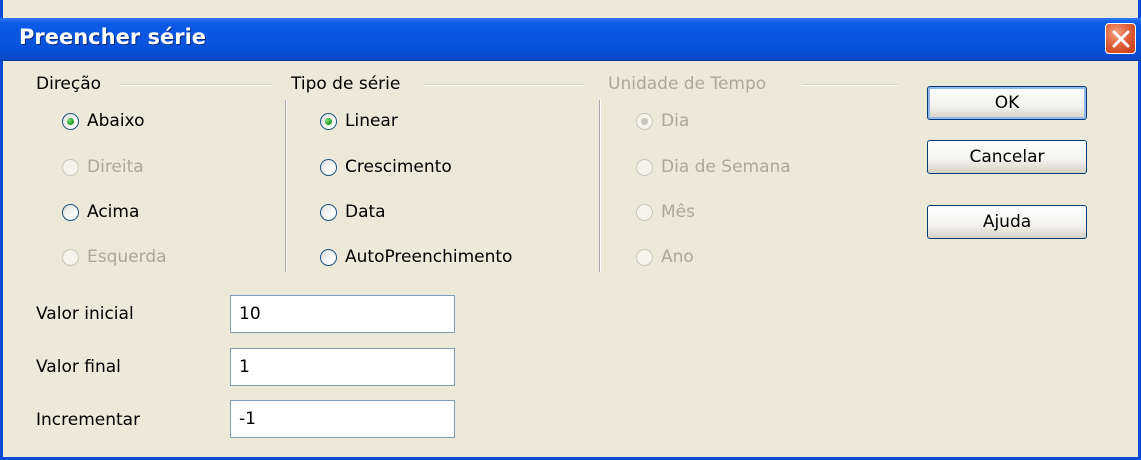 The width and height of the screenshot is (1141, 460). I want to click on end-value-input: 1, so click(342, 367).